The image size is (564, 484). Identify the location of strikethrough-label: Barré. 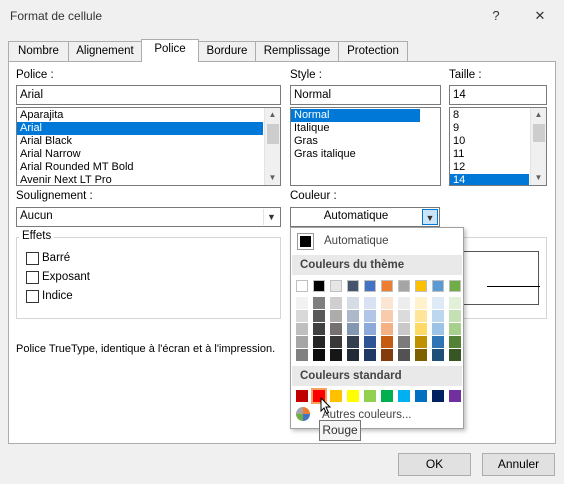
(56, 258).